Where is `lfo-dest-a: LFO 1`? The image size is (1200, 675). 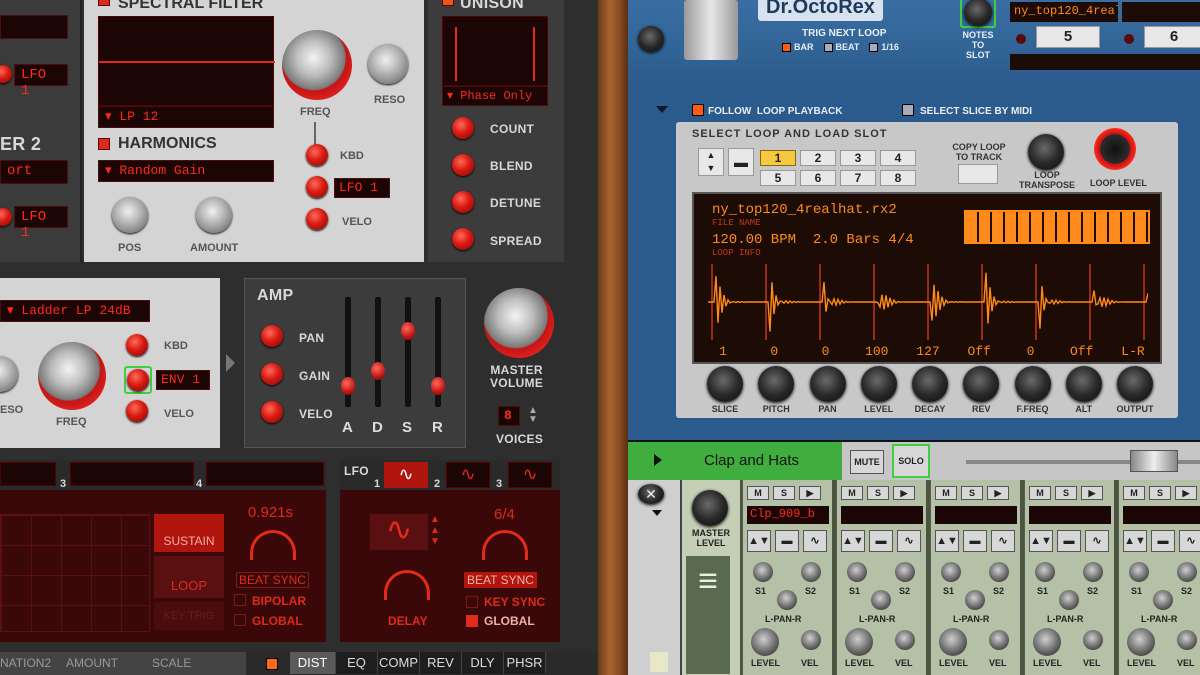 lfo-dest-a: LFO 1 is located at coordinates (41, 81).